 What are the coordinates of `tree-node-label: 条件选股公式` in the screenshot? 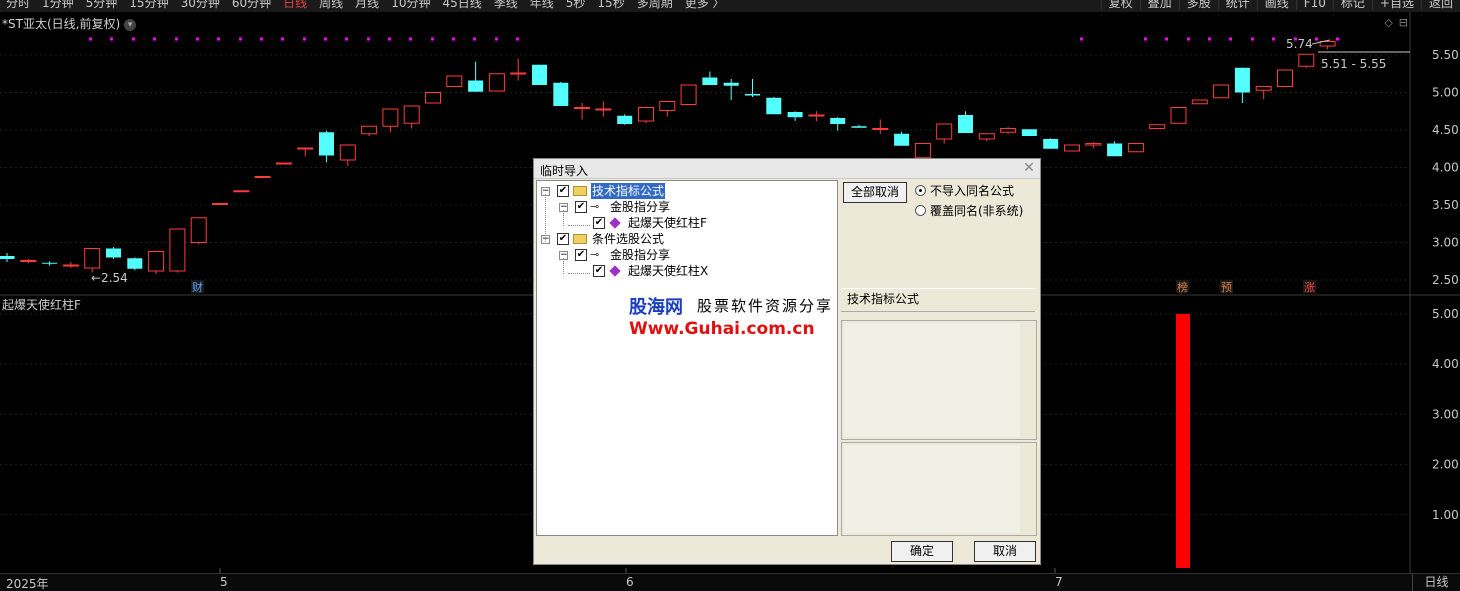 It's located at (628, 239).